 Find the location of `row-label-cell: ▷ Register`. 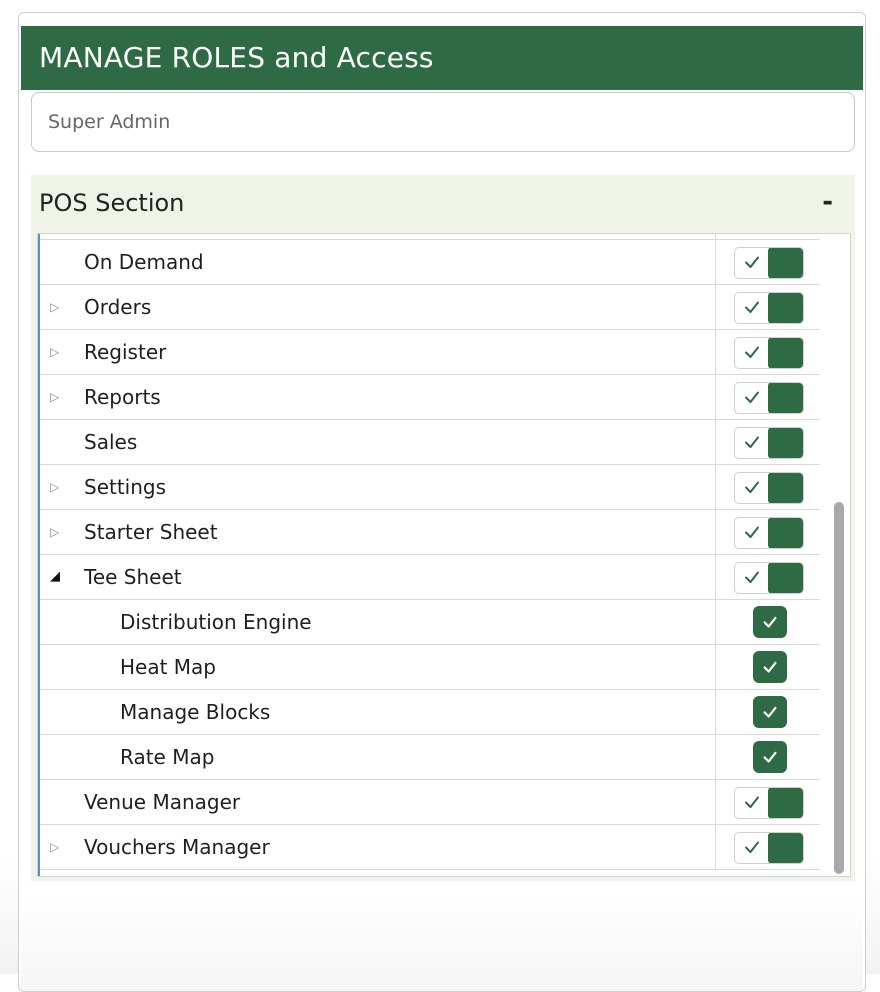

row-label-cell: ▷ Register is located at coordinates (378, 352).